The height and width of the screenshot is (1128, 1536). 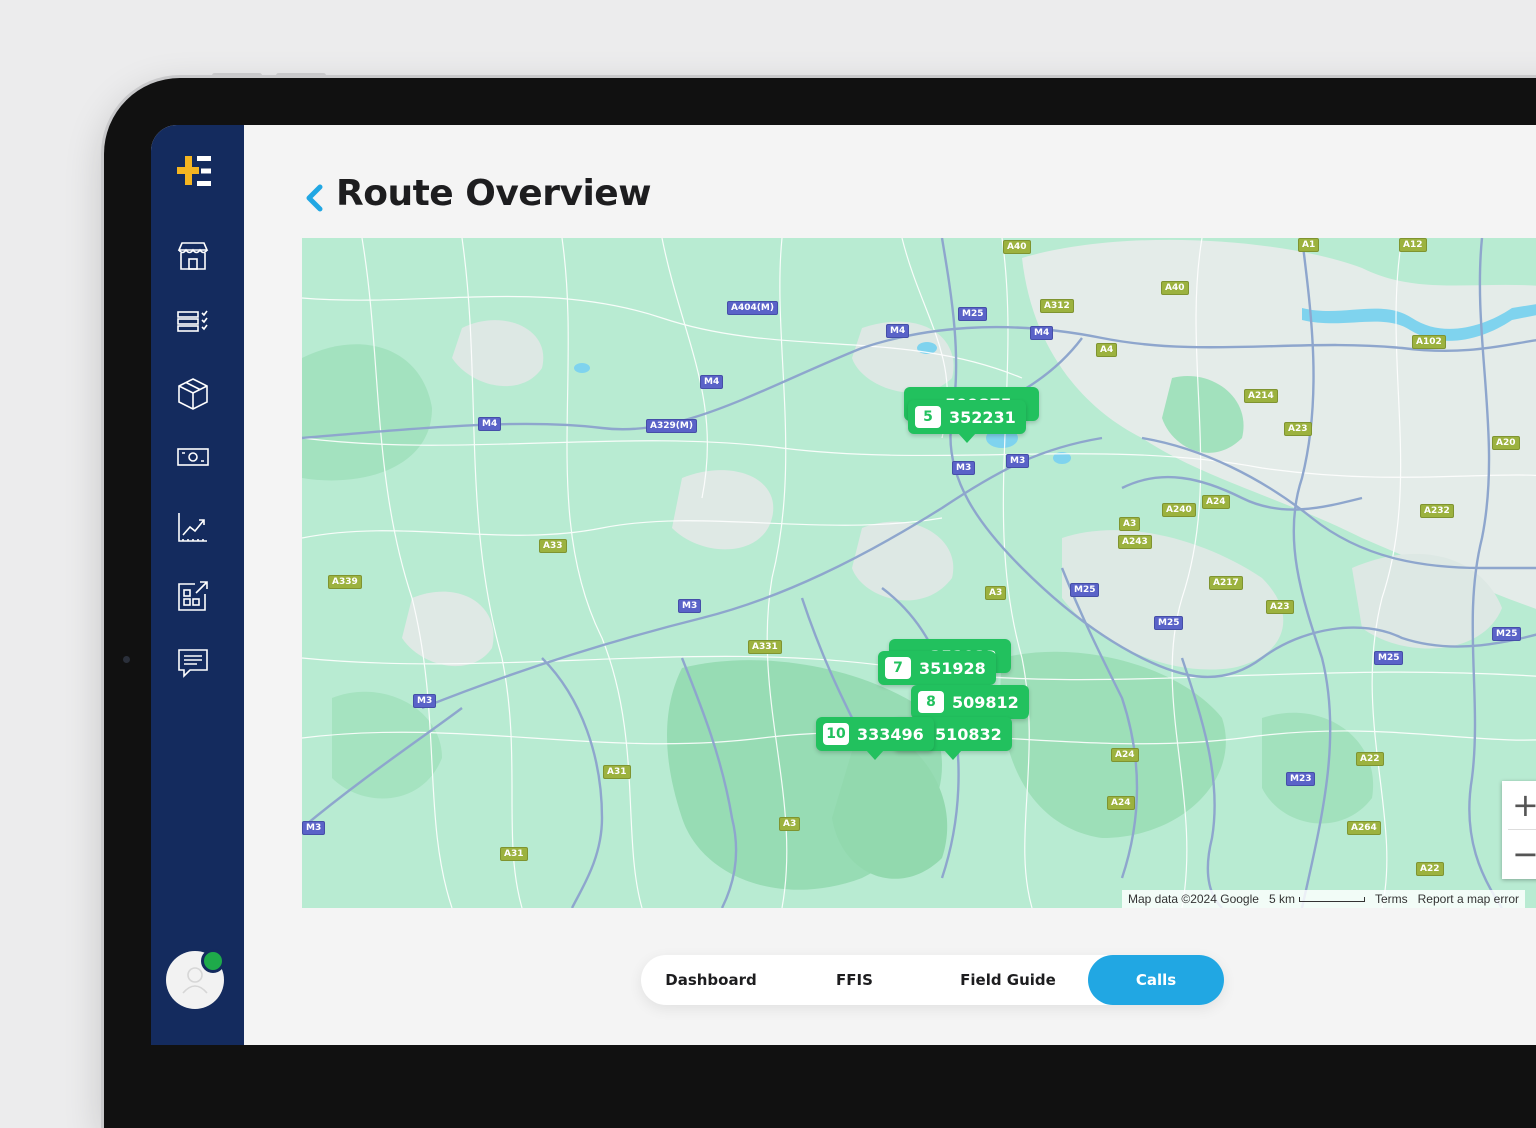 I want to click on marker-code: 509812, so click(x=985, y=702).